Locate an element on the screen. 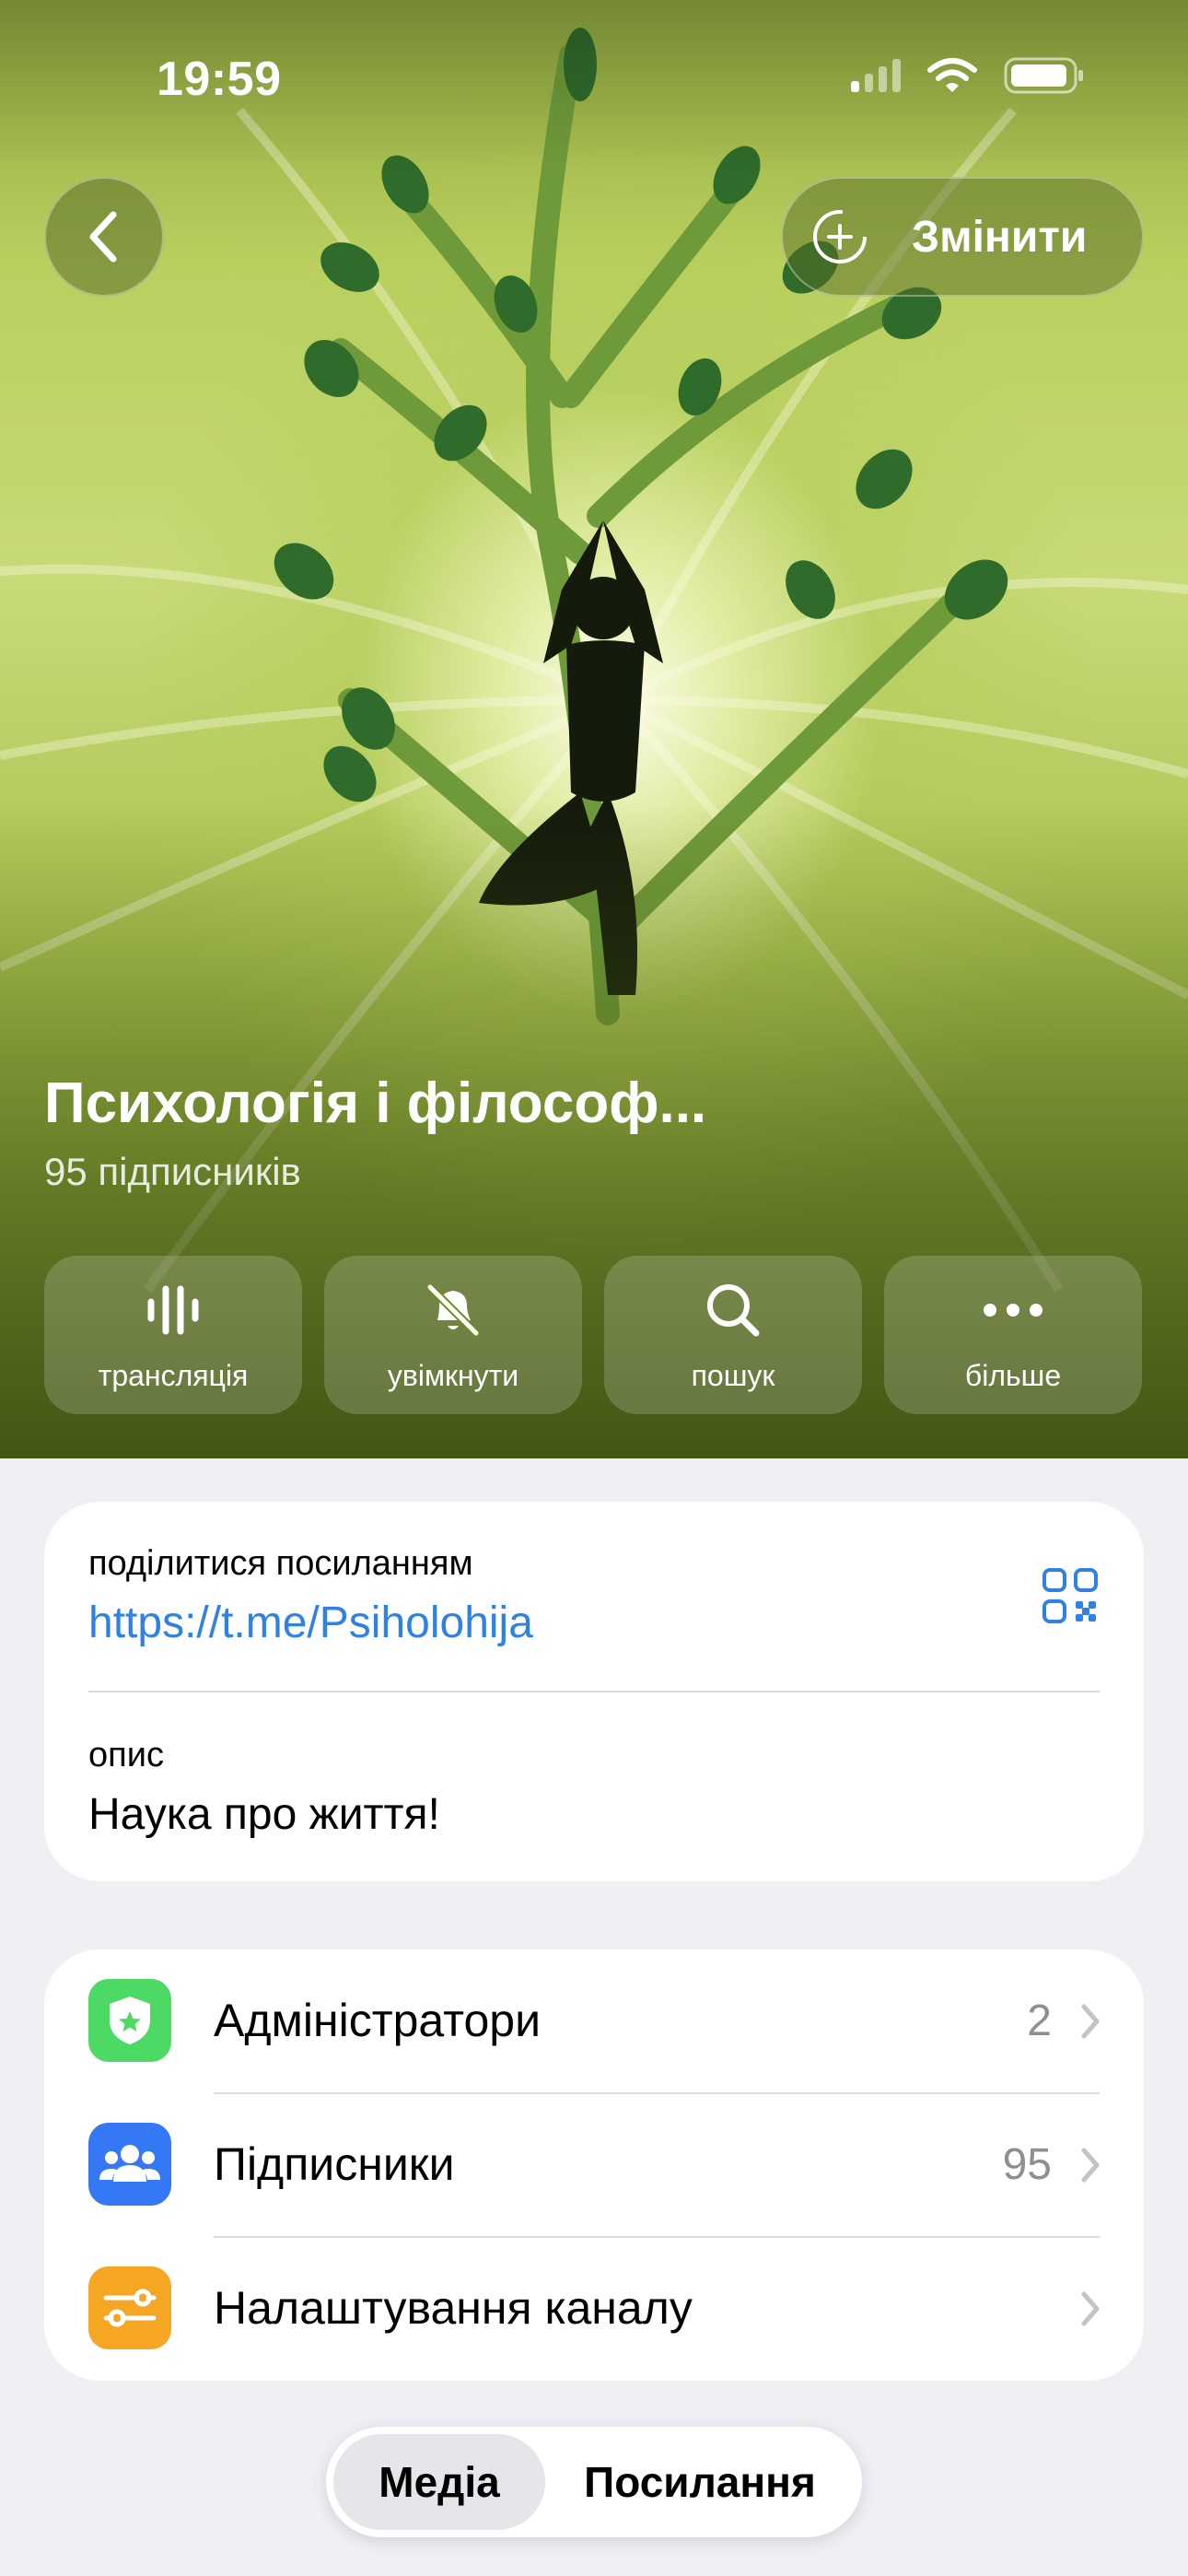  chevron-left-icon is located at coordinates (103, 237).